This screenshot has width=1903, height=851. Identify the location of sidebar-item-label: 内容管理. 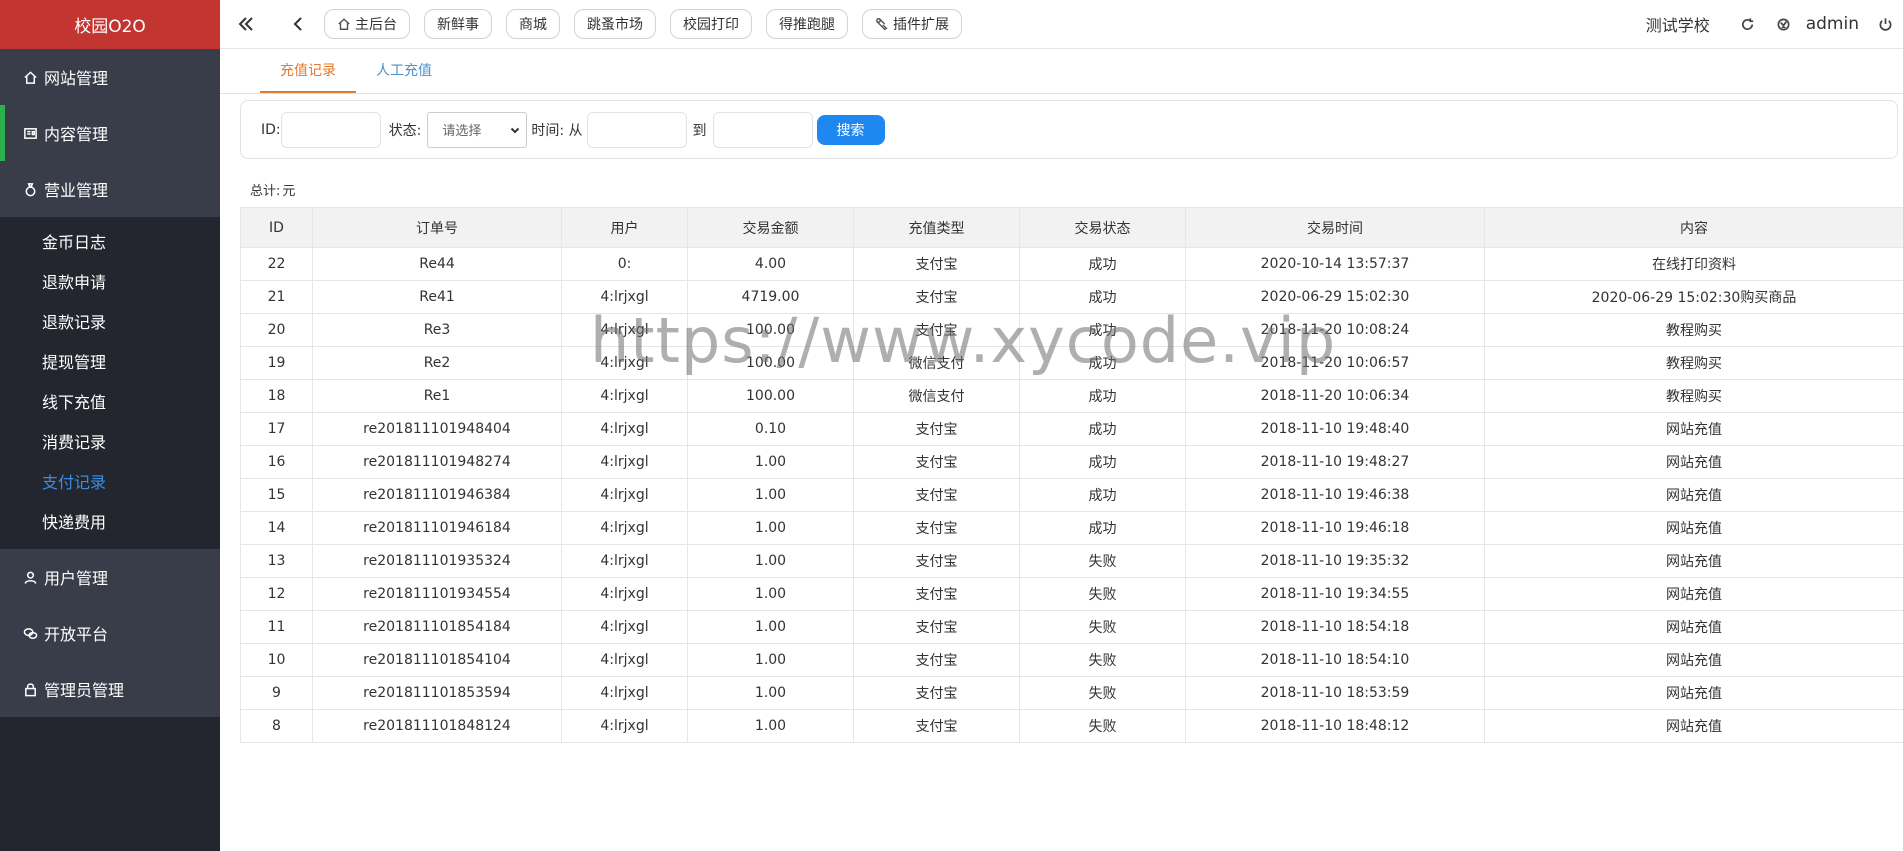
(76, 134).